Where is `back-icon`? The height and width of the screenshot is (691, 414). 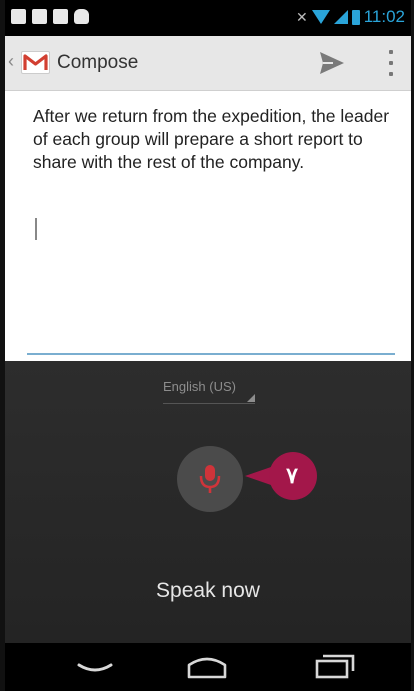 back-icon is located at coordinates (95, 667).